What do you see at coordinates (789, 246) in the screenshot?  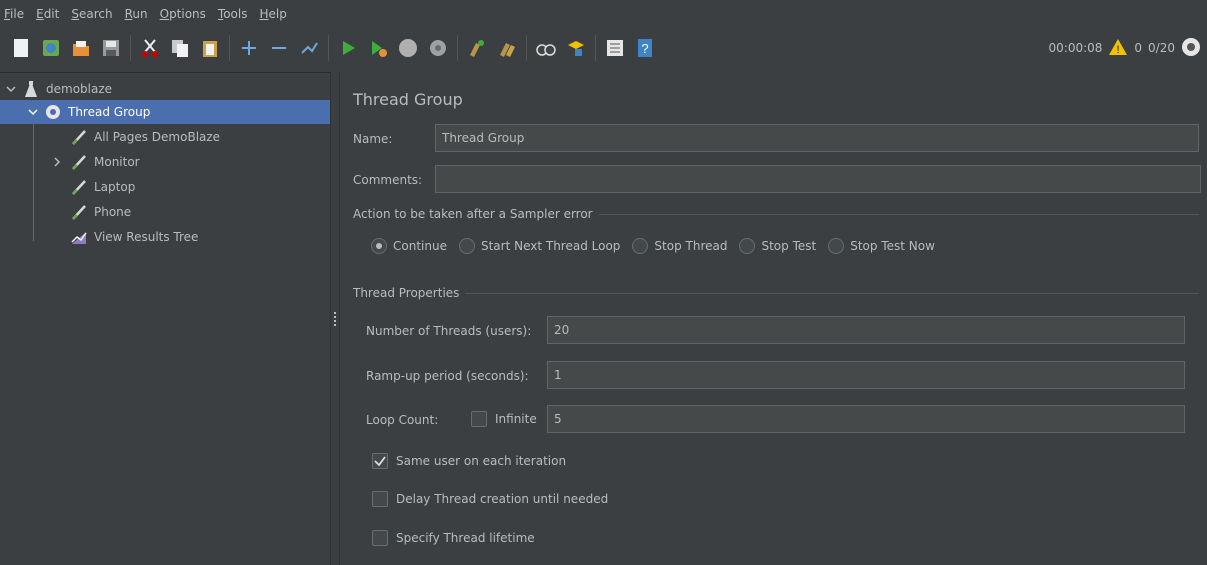 I see `radio-label: Stop Test` at bounding box center [789, 246].